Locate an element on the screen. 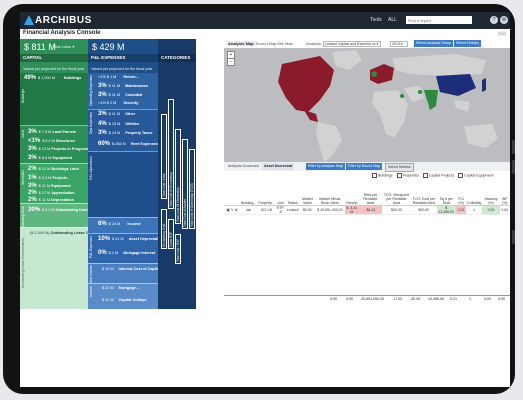  year-select: 2019 ▾ is located at coordinates (399, 44).